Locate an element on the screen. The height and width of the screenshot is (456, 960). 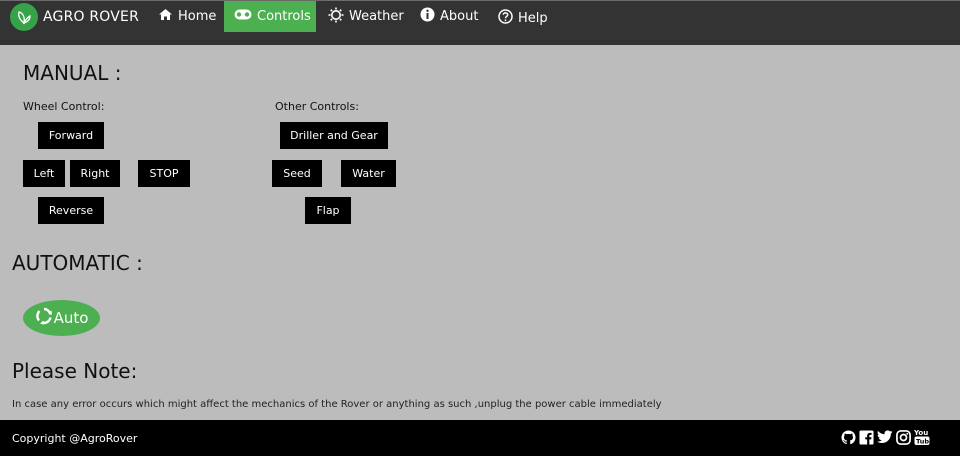
question-icon is located at coordinates (508, 18).